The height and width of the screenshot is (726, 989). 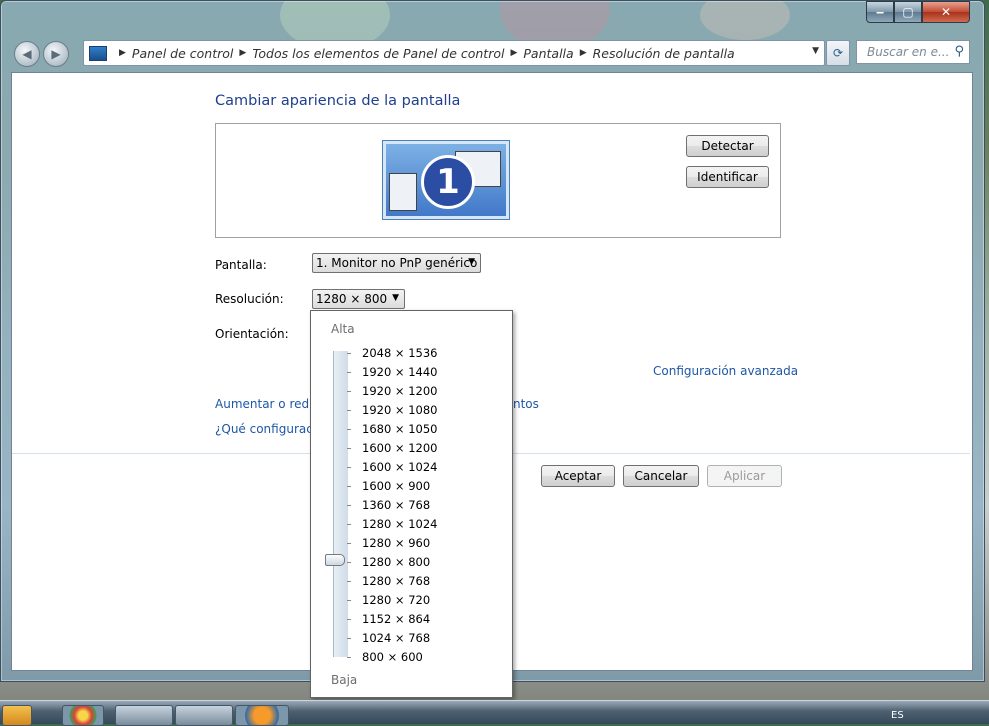 I want to click on display-select-value: 1. Monitor no PnP genérico, so click(x=397, y=263).